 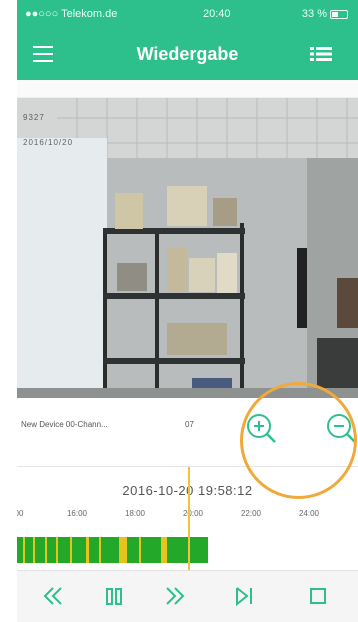 What do you see at coordinates (20, 513) in the screenshot?
I see `tick-label: 00` at bounding box center [20, 513].